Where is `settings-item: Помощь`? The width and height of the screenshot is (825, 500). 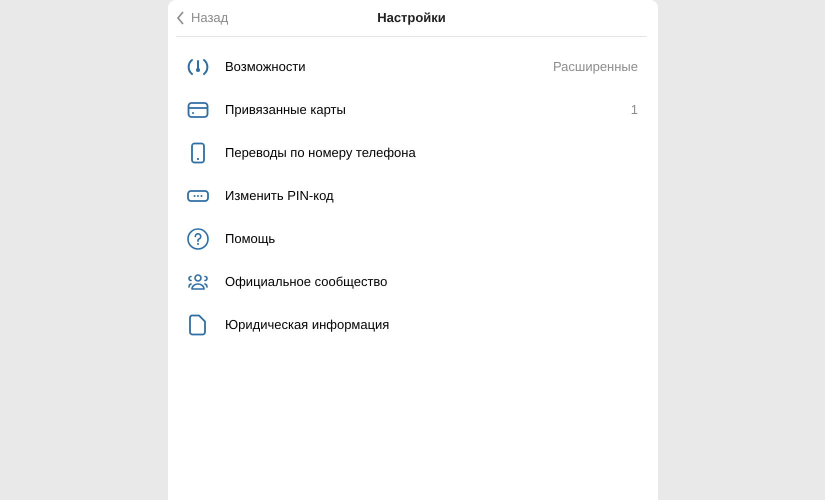
settings-item: Помощь is located at coordinates (413, 238).